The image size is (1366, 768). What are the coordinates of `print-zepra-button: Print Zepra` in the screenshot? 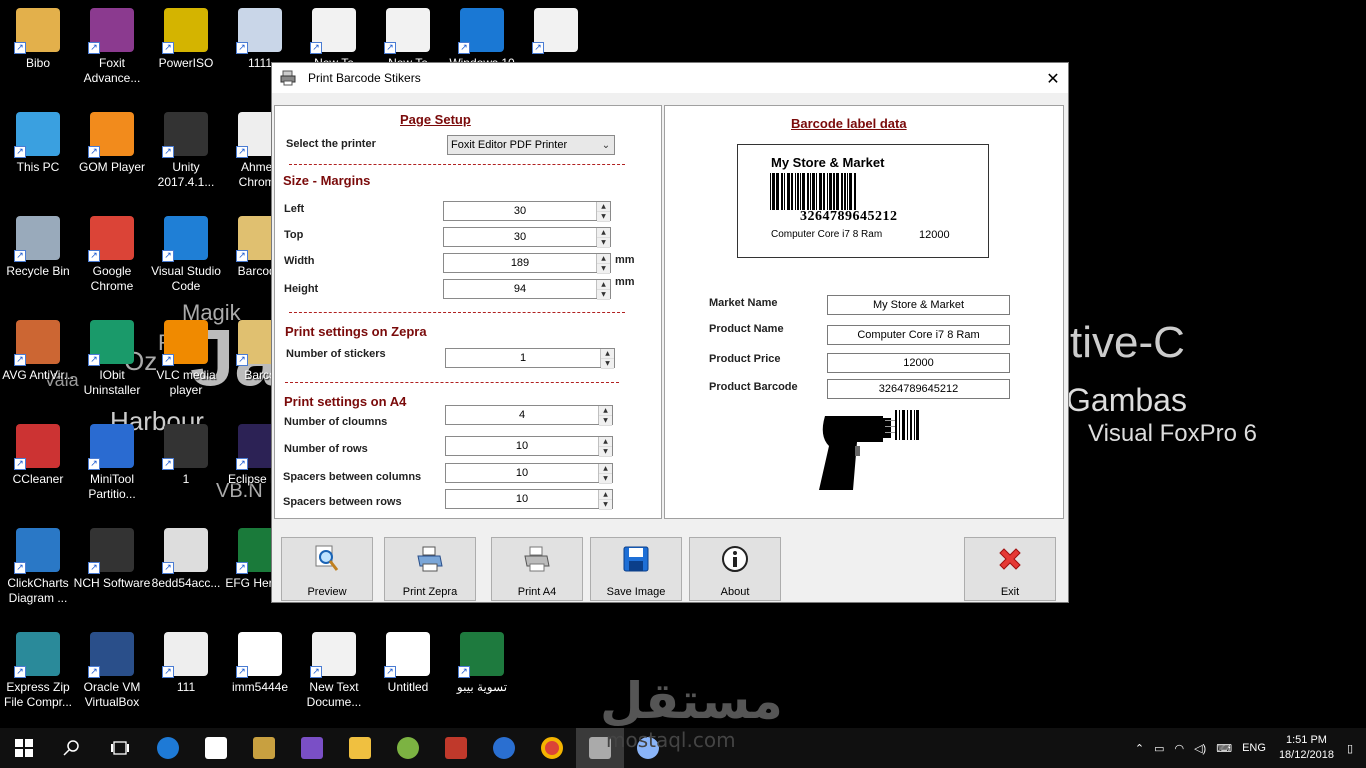 It's located at (430, 569).